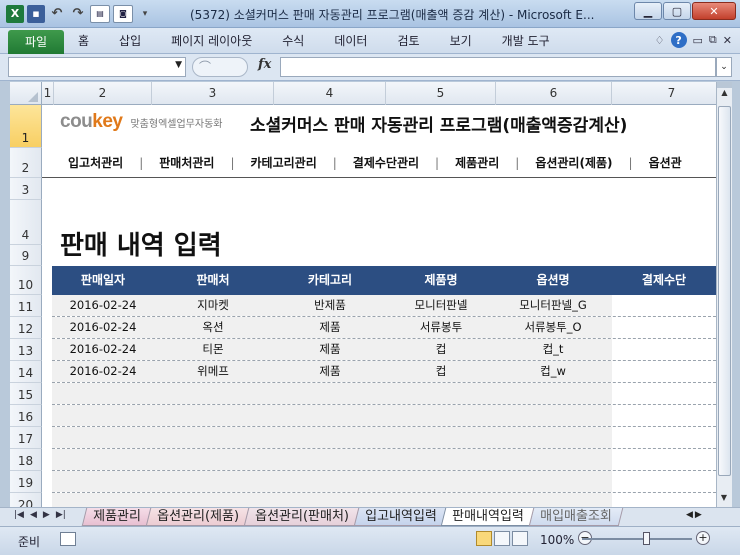 The image size is (740, 555). Describe the element at coordinates (26, 163) in the screenshot. I see `row-header: 2` at that location.